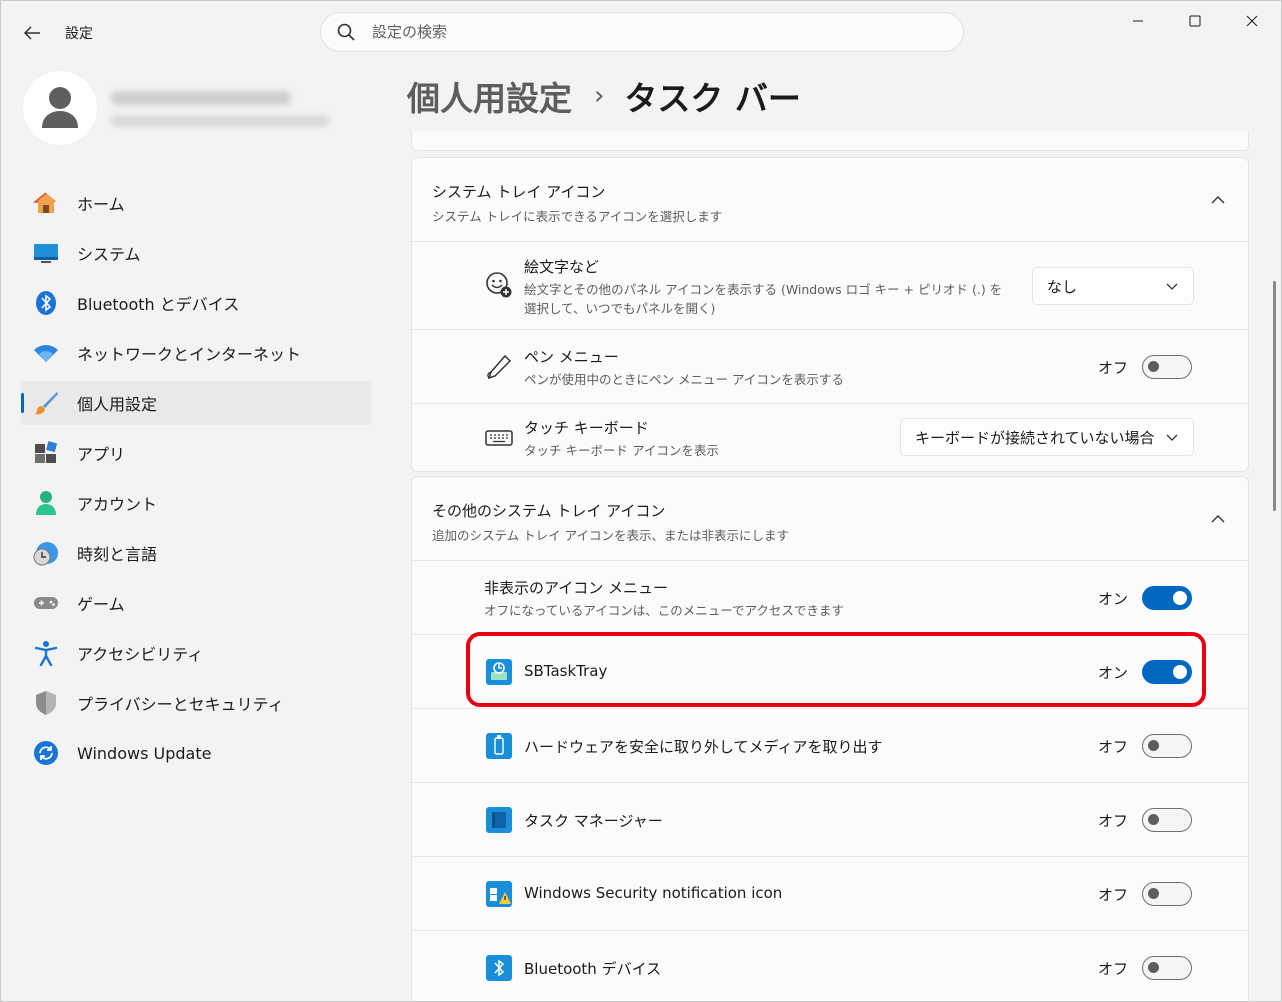 This screenshot has width=1282, height=1002. I want to click on row-title: Windows Security notification icon, so click(653, 893).